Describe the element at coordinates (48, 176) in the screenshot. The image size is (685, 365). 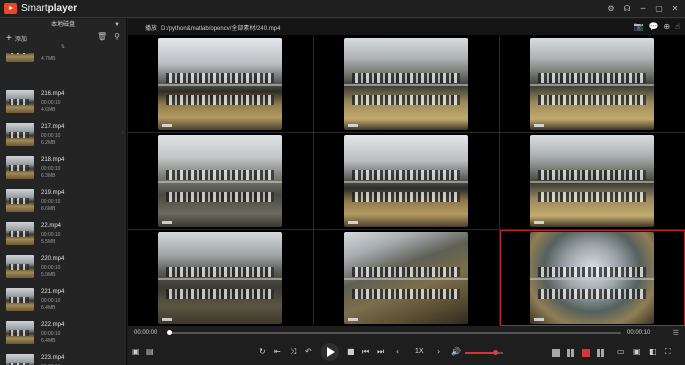
I see `file-size: 6.3MB` at that location.